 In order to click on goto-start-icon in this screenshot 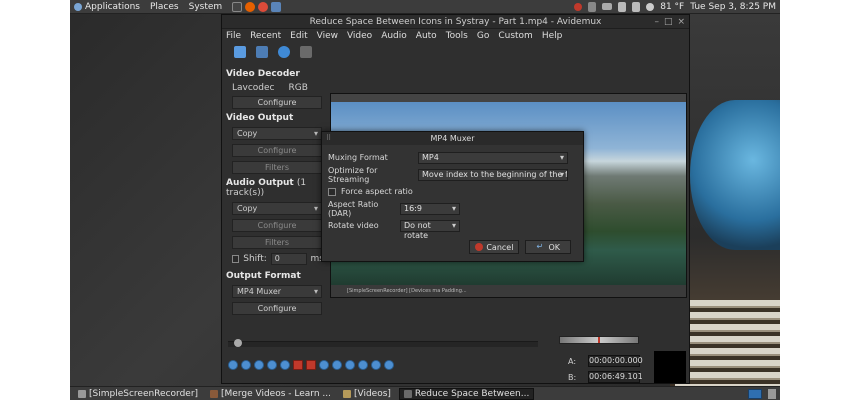, I will do `click(350, 365)`.